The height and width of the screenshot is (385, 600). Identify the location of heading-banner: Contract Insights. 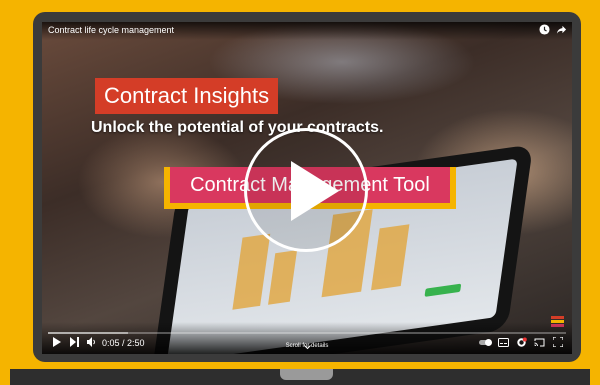
(187, 96).